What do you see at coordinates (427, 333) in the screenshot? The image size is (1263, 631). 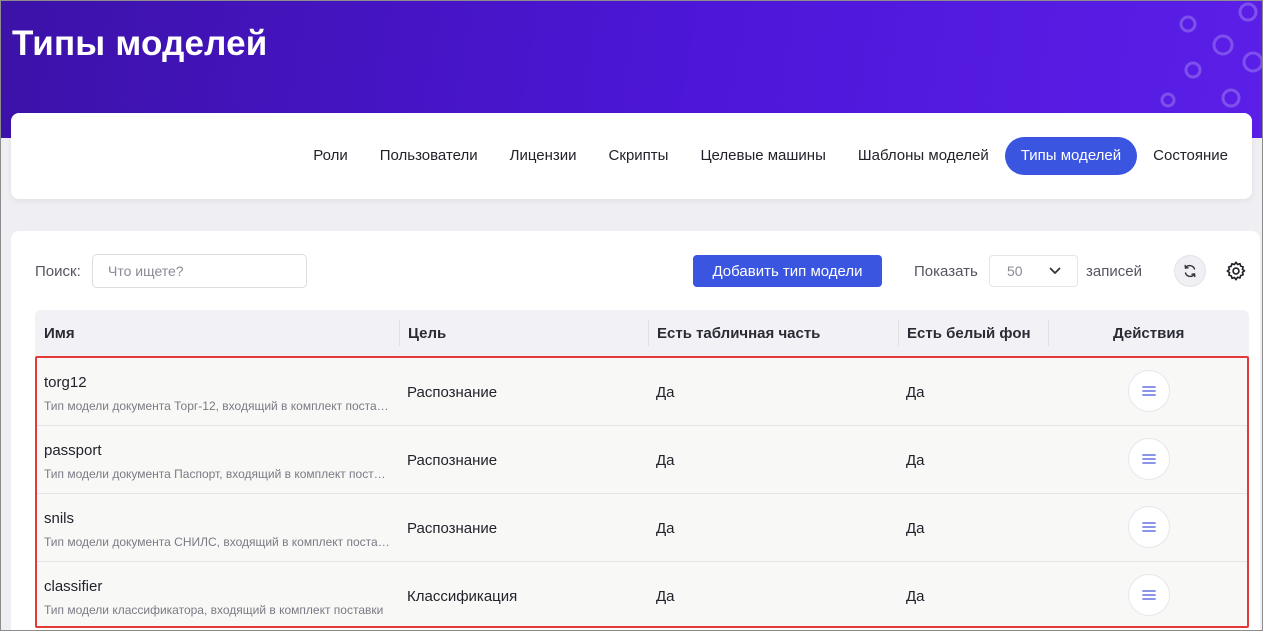 I see `column-header-goal: Цель` at bounding box center [427, 333].